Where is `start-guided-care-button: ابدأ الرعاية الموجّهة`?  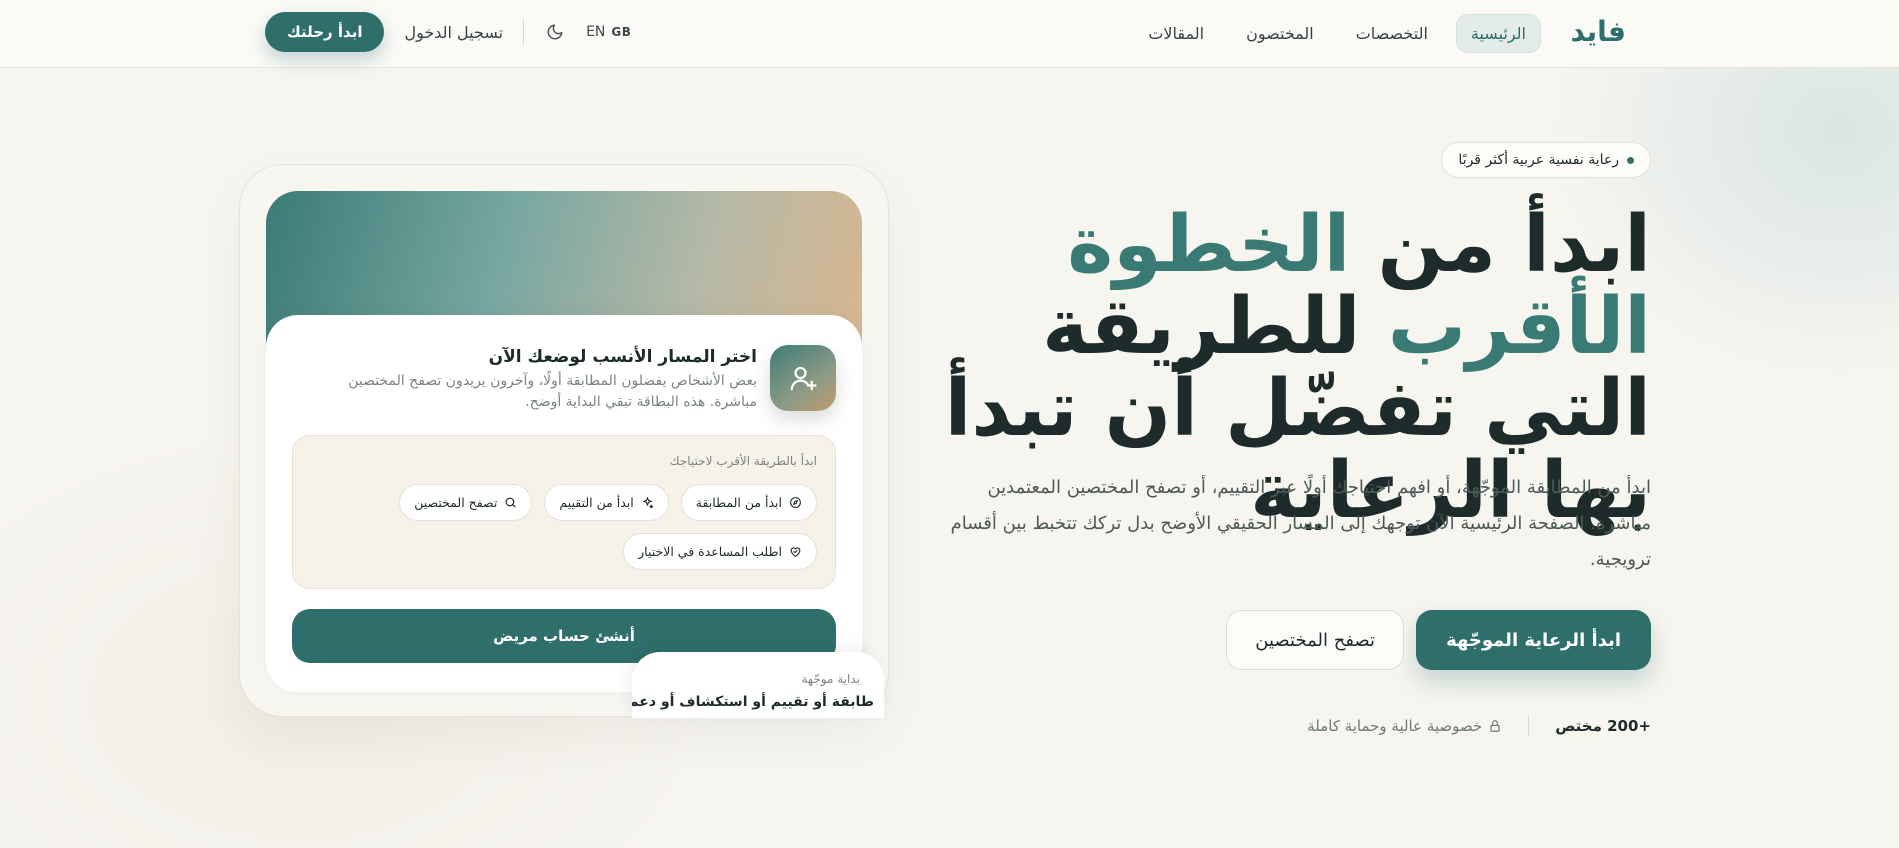
start-guided-care-button: ابدأ الرعاية الموجّهة is located at coordinates (1533, 640).